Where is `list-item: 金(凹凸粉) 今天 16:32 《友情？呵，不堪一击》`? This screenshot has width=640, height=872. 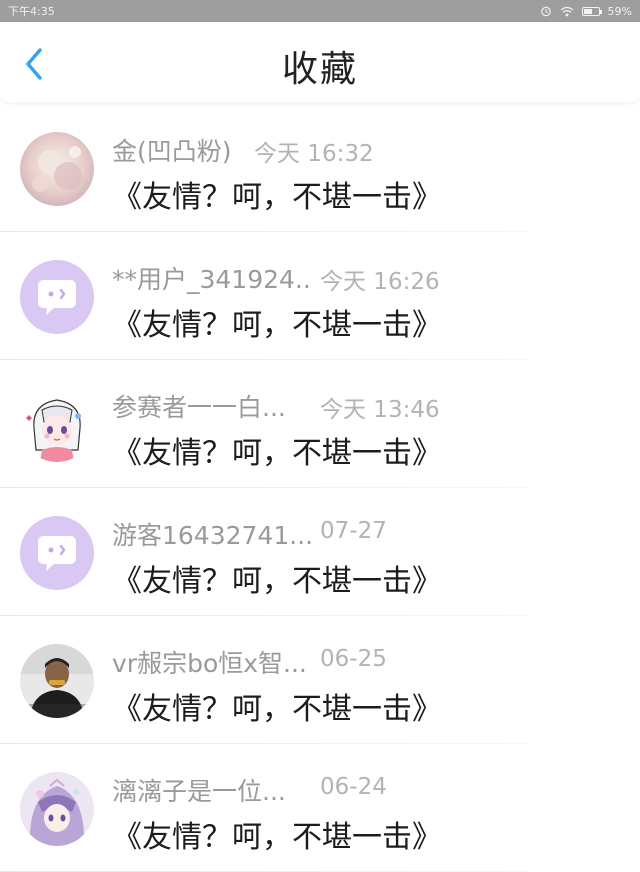 list-item: 金(凹凸粉) 今天 16:32 《友情？呵，不堪一击》 is located at coordinates (320, 168).